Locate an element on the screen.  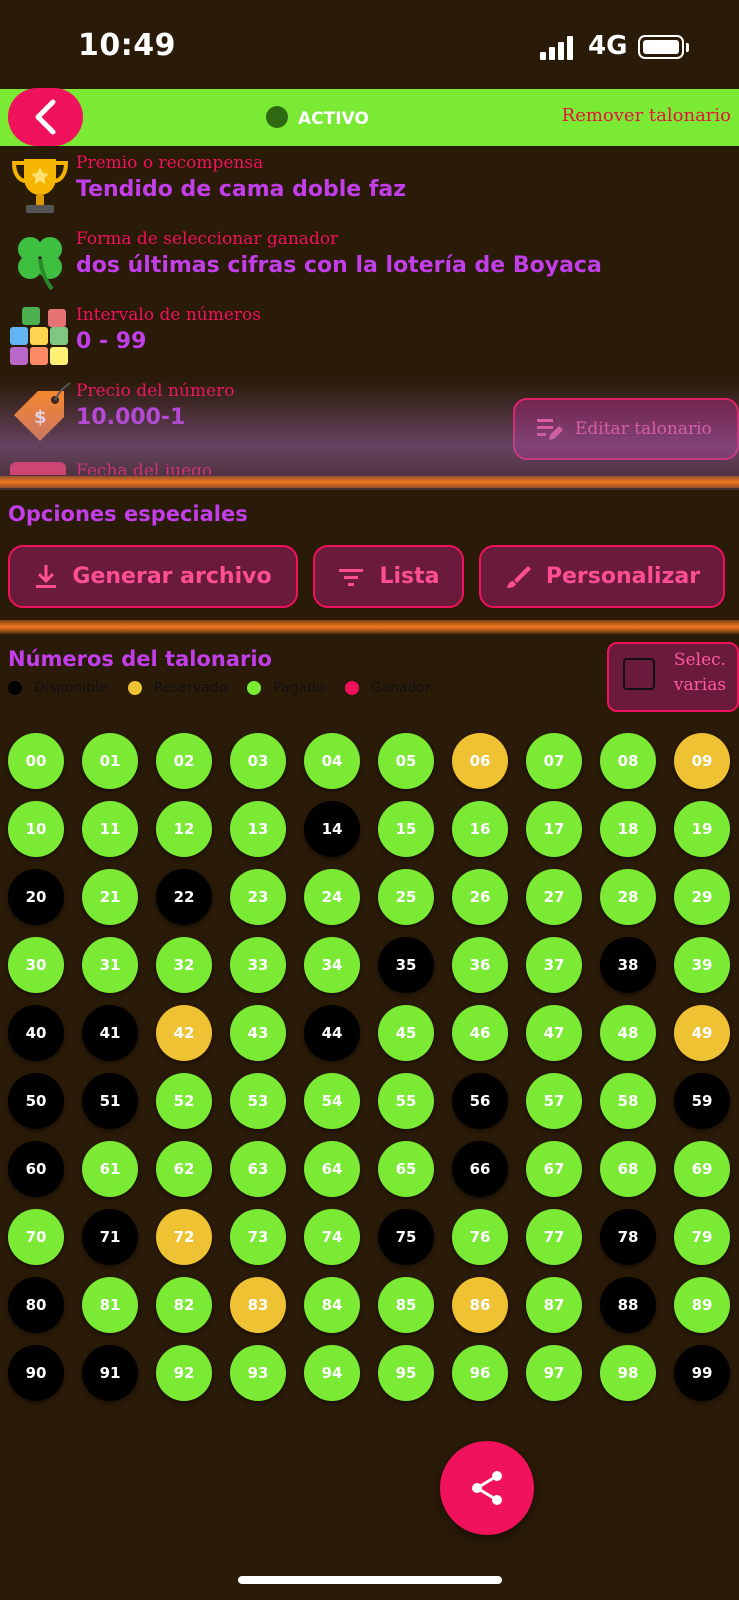
number-ball-99: 99 is located at coordinates (702, 1373).